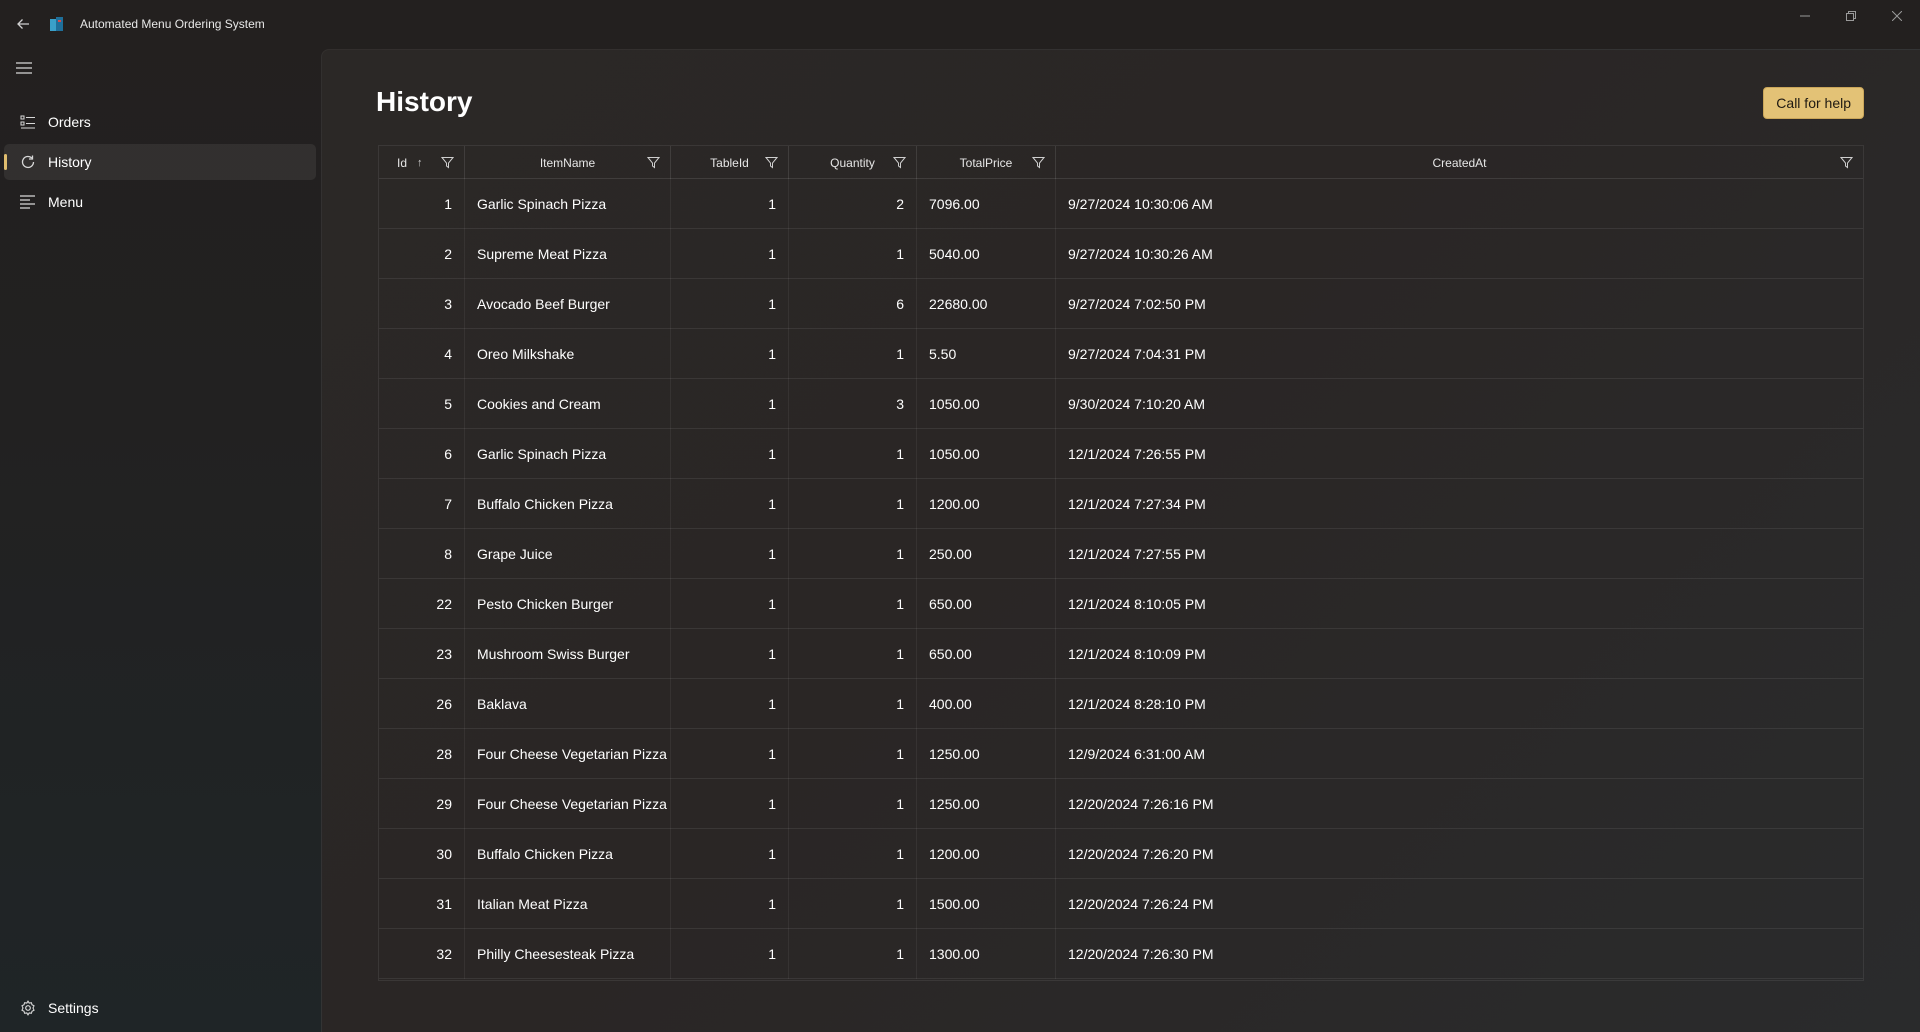 The width and height of the screenshot is (1920, 1032). I want to click on cell-createdat: 9/27/2024 7:02:50 PM, so click(1459, 304).